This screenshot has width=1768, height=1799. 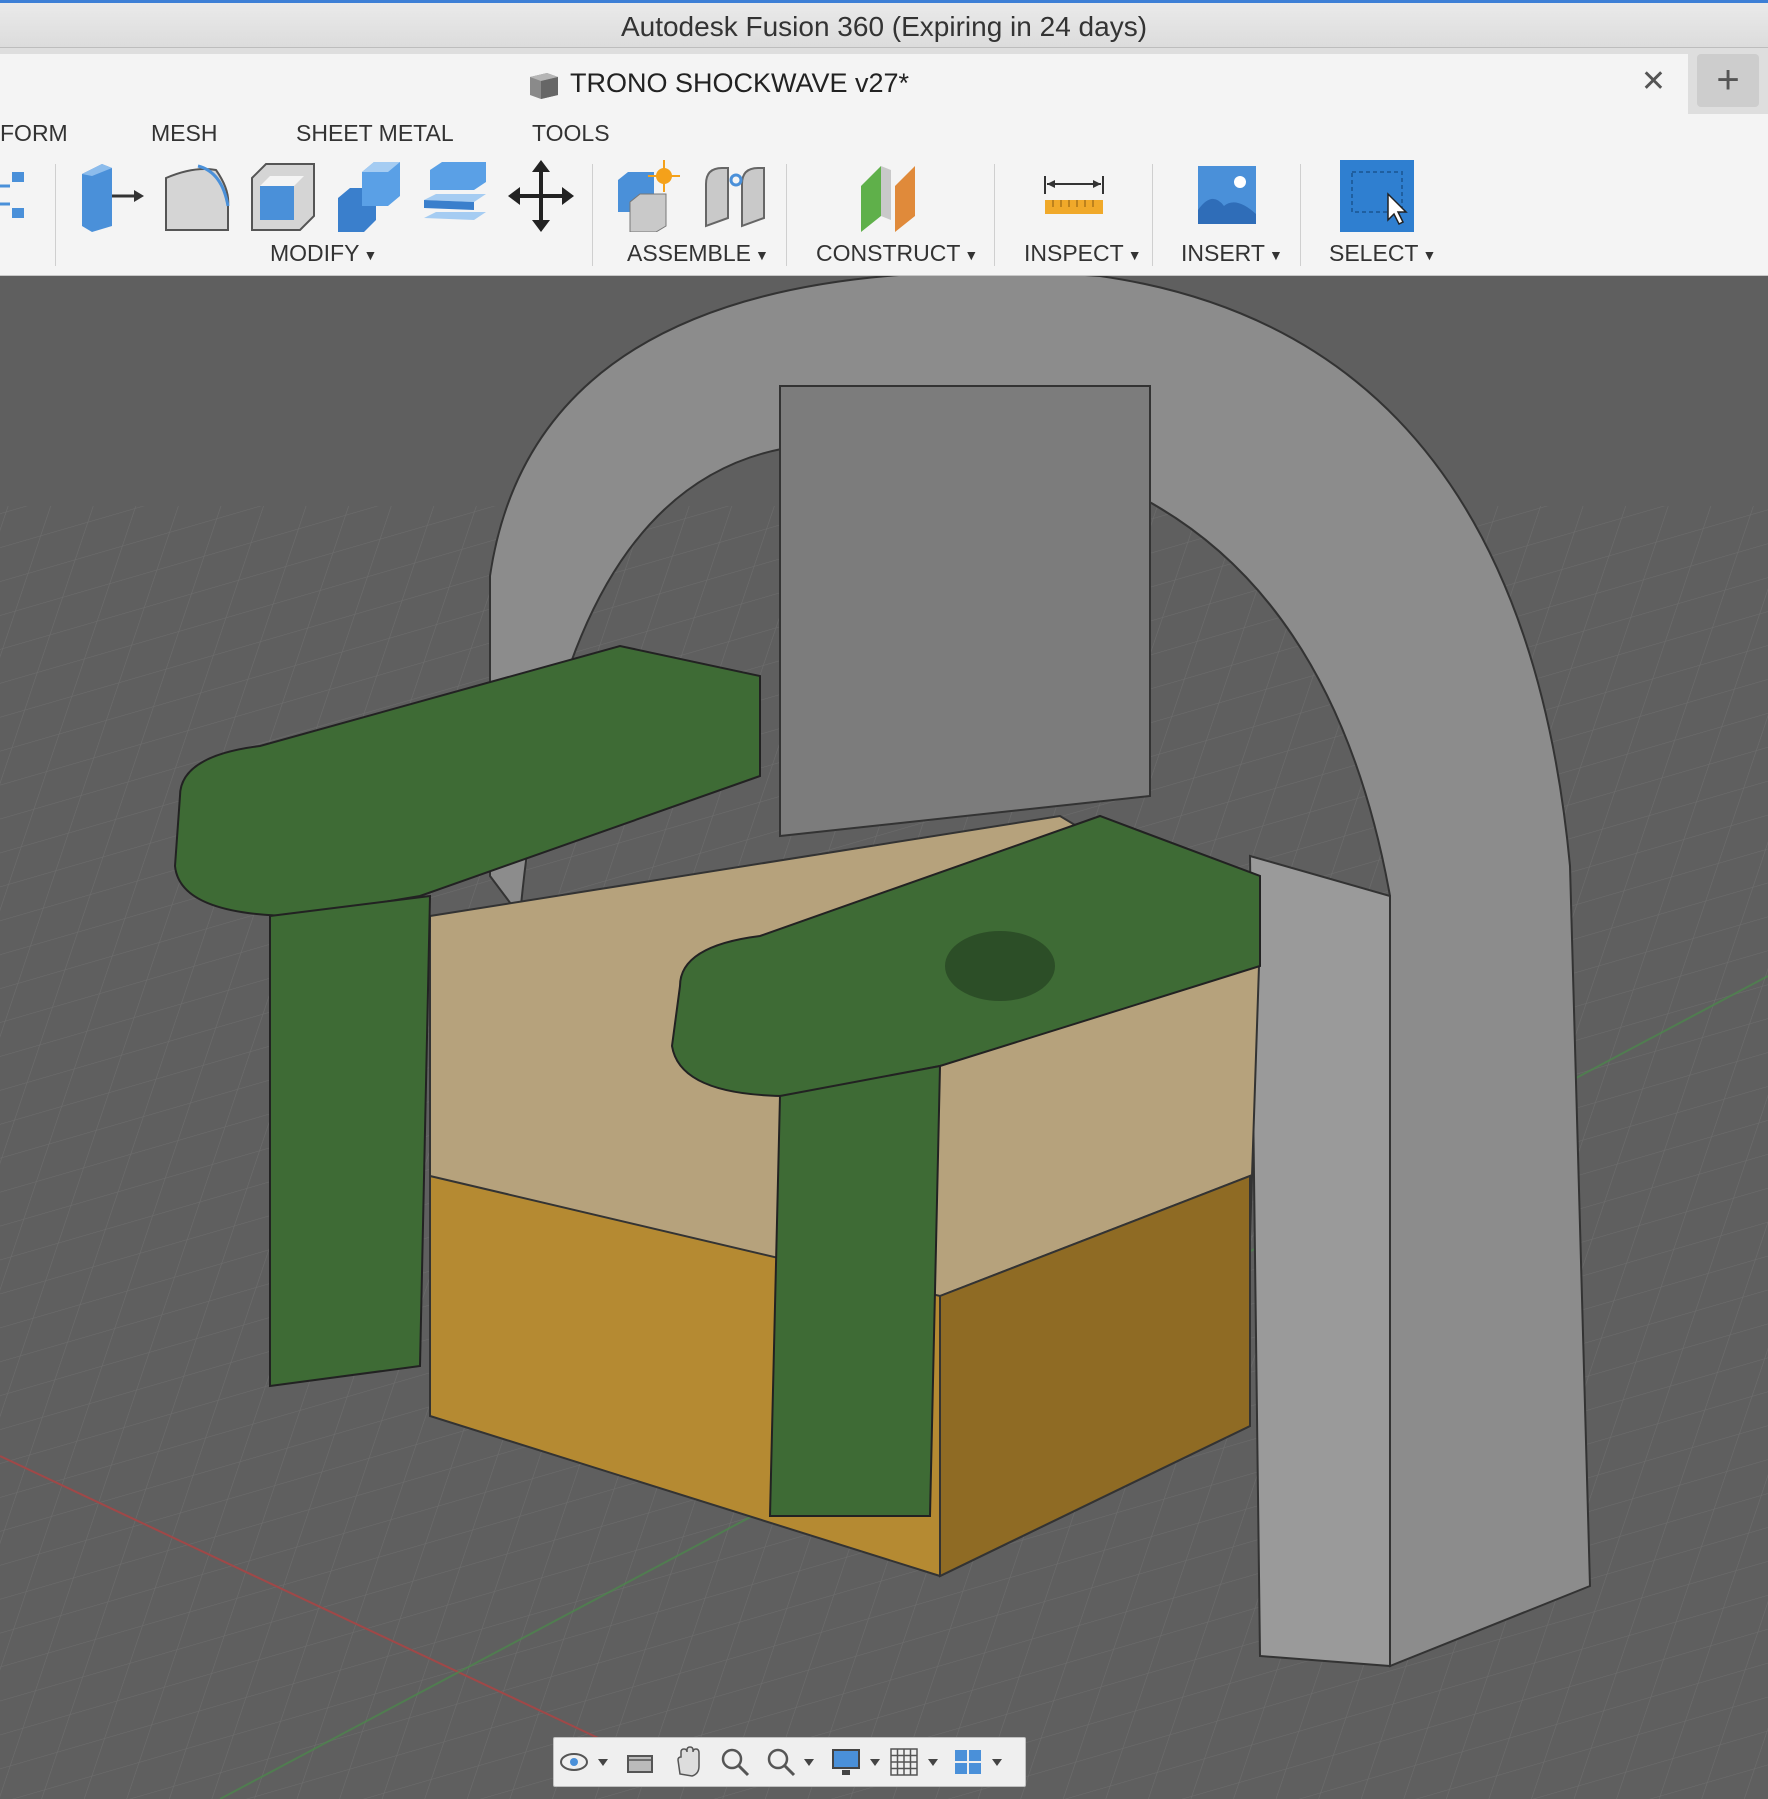 What do you see at coordinates (640, 1762) in the screenshot?
I see `look-at-icon` at bounding box center [640, 1762].